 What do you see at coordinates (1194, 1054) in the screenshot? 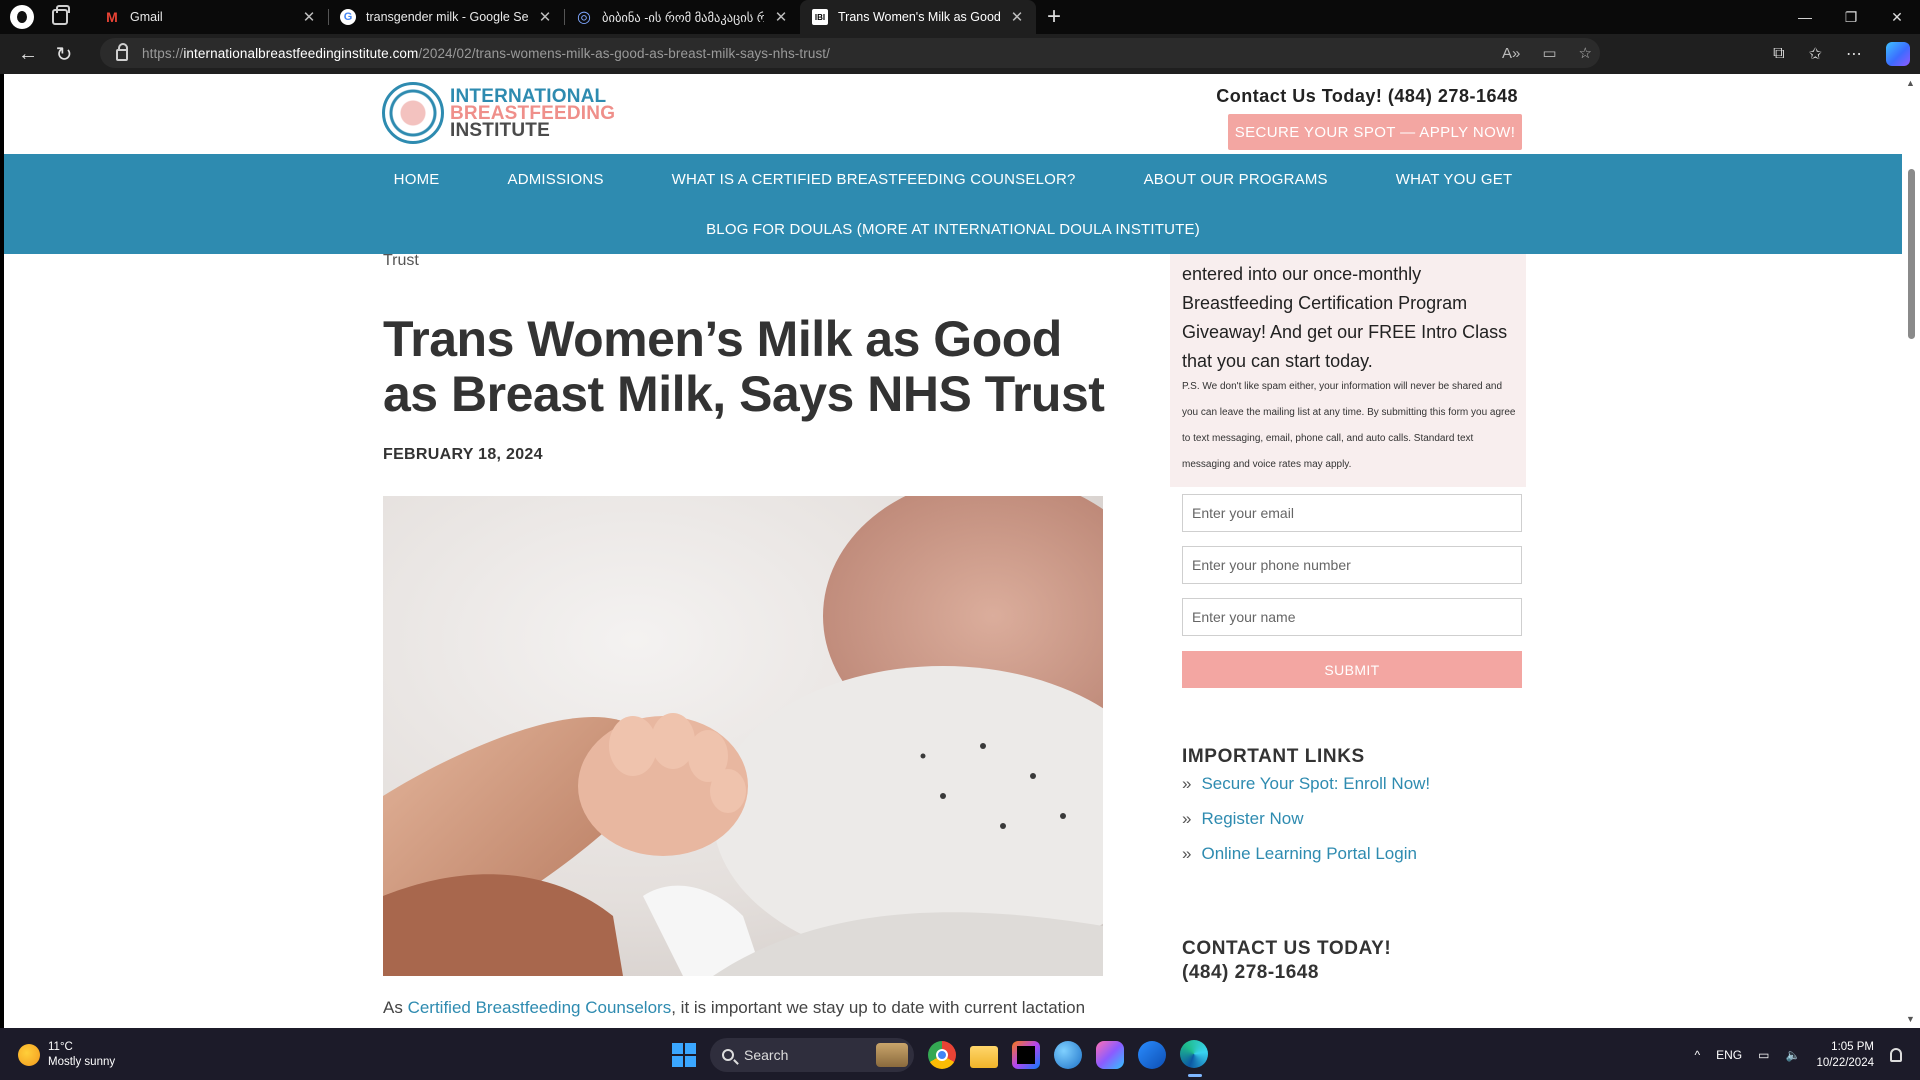
I see `edge-icon` at bounding box center [1194, 1054].